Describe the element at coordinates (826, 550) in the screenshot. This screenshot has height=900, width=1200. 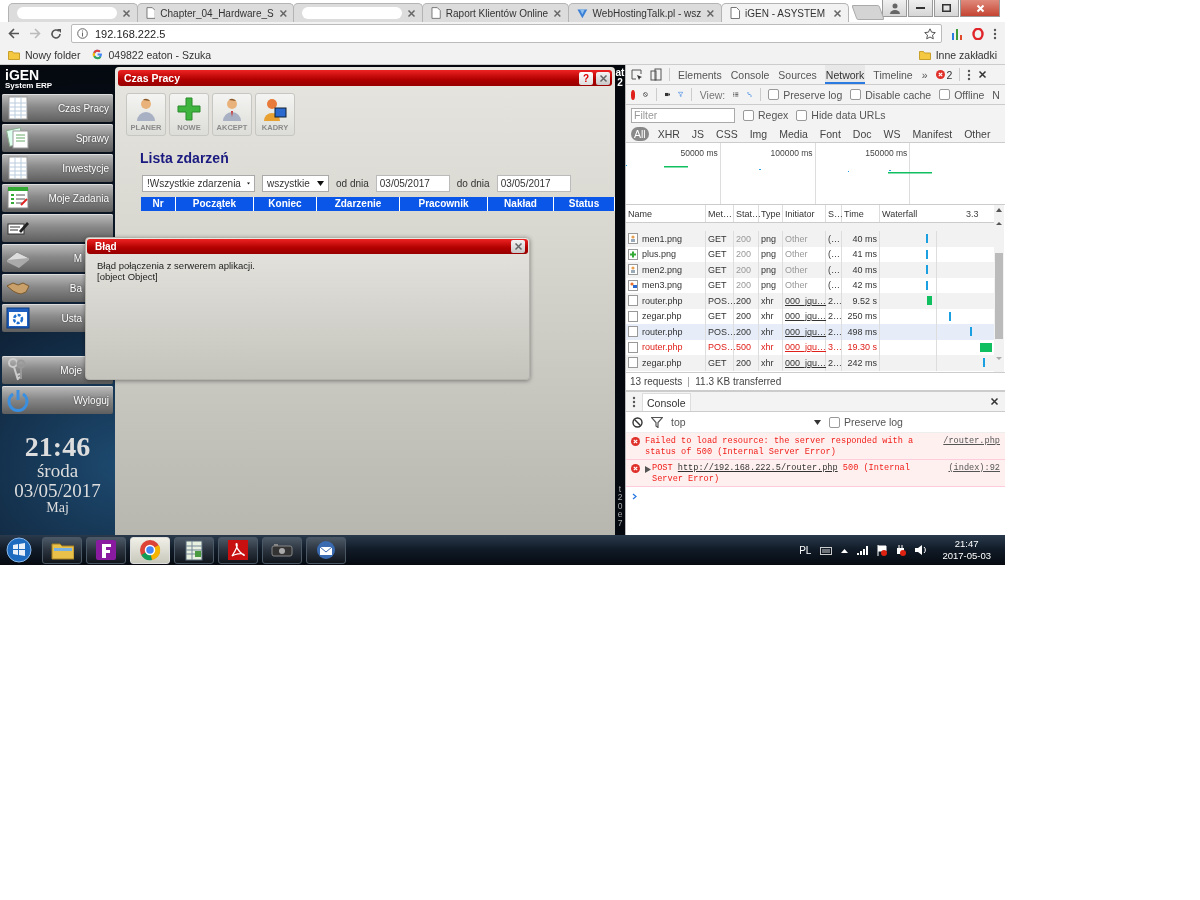
I see `keyboard-icon` at that location.